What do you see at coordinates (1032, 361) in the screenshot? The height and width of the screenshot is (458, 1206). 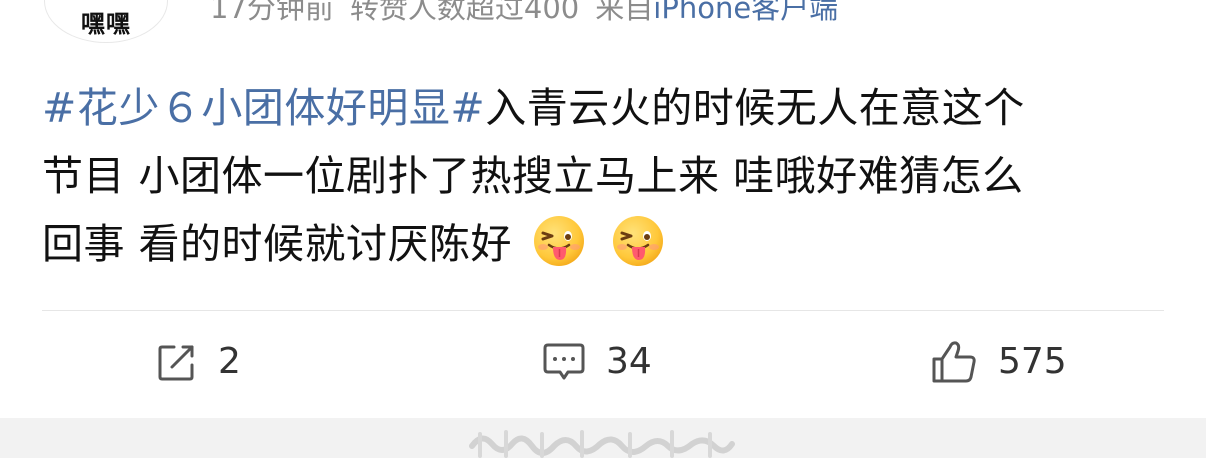 I see `like-count: 575` at bounding box center [1032, 361].